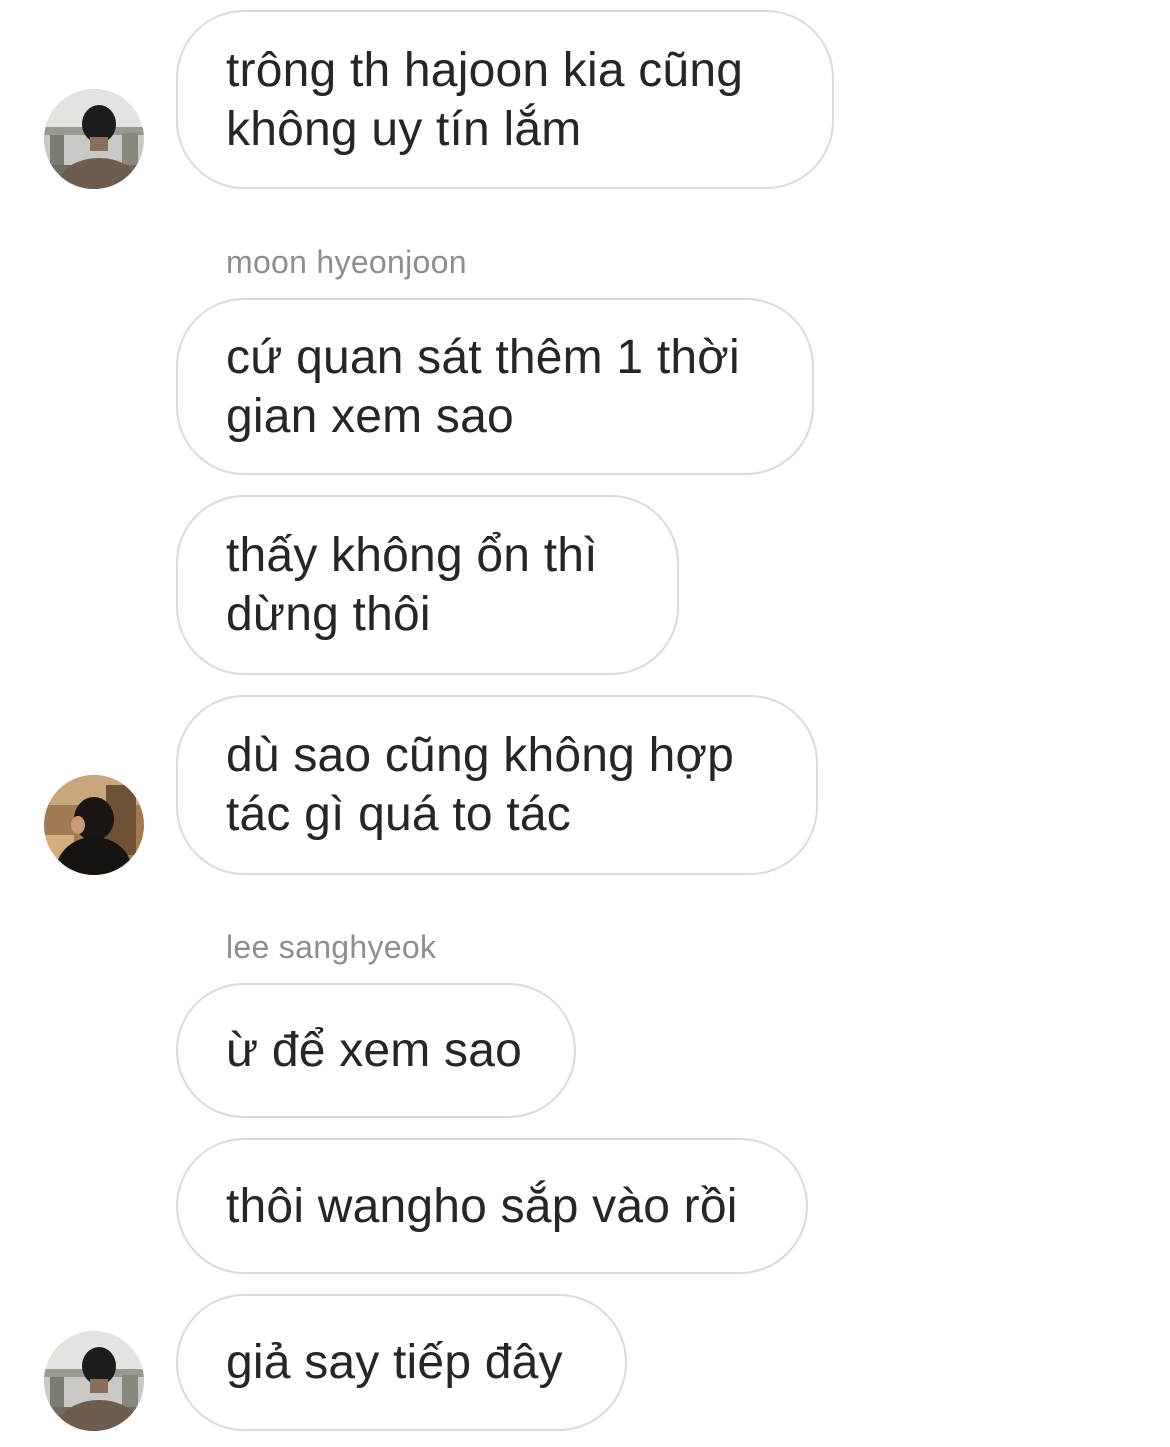 This screenshot has width=1170, height=1447. I want to click on message-bubble: ừ để xem sao, so click(376, 1050).